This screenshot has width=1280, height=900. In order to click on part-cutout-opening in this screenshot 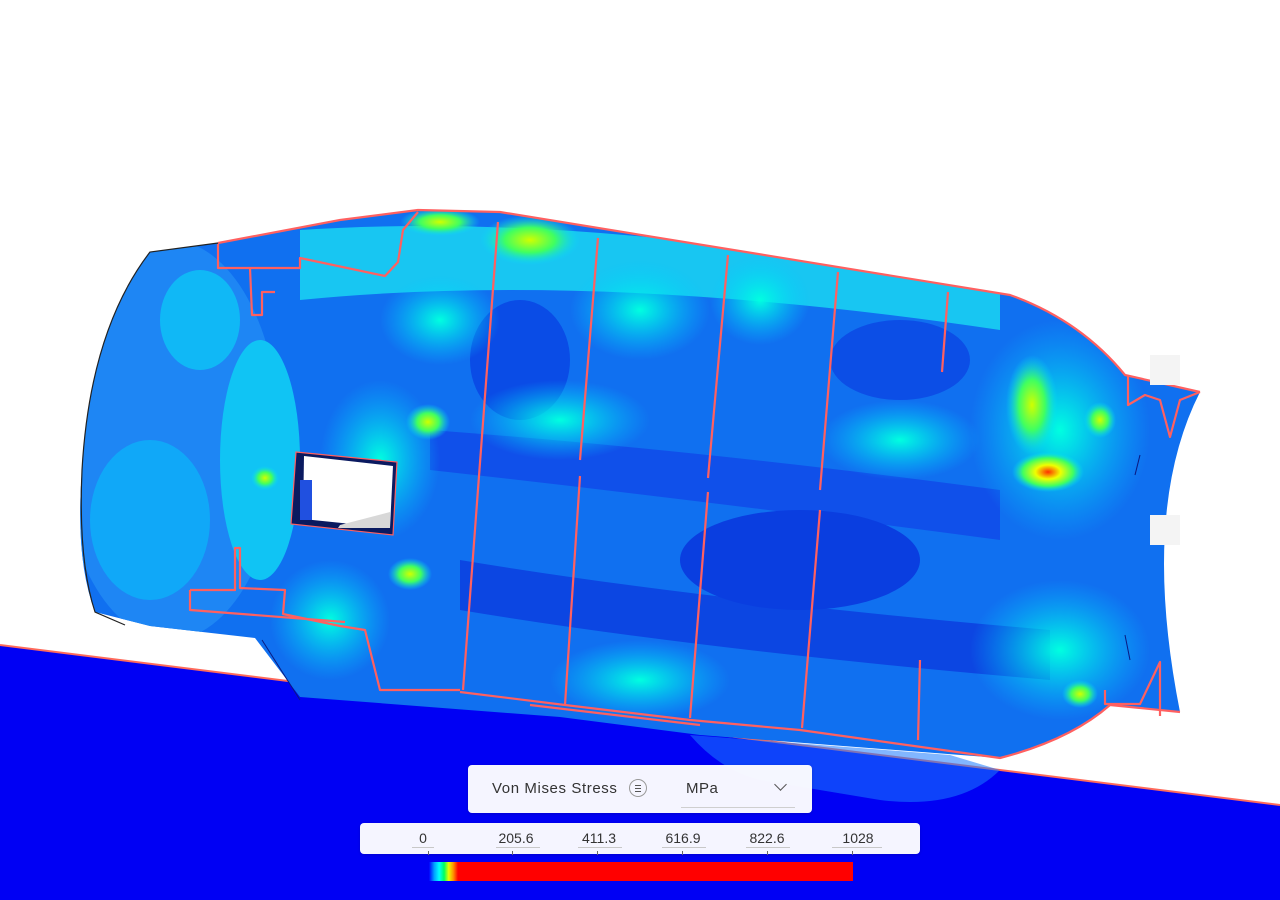, I will do `click(344, 493)`.